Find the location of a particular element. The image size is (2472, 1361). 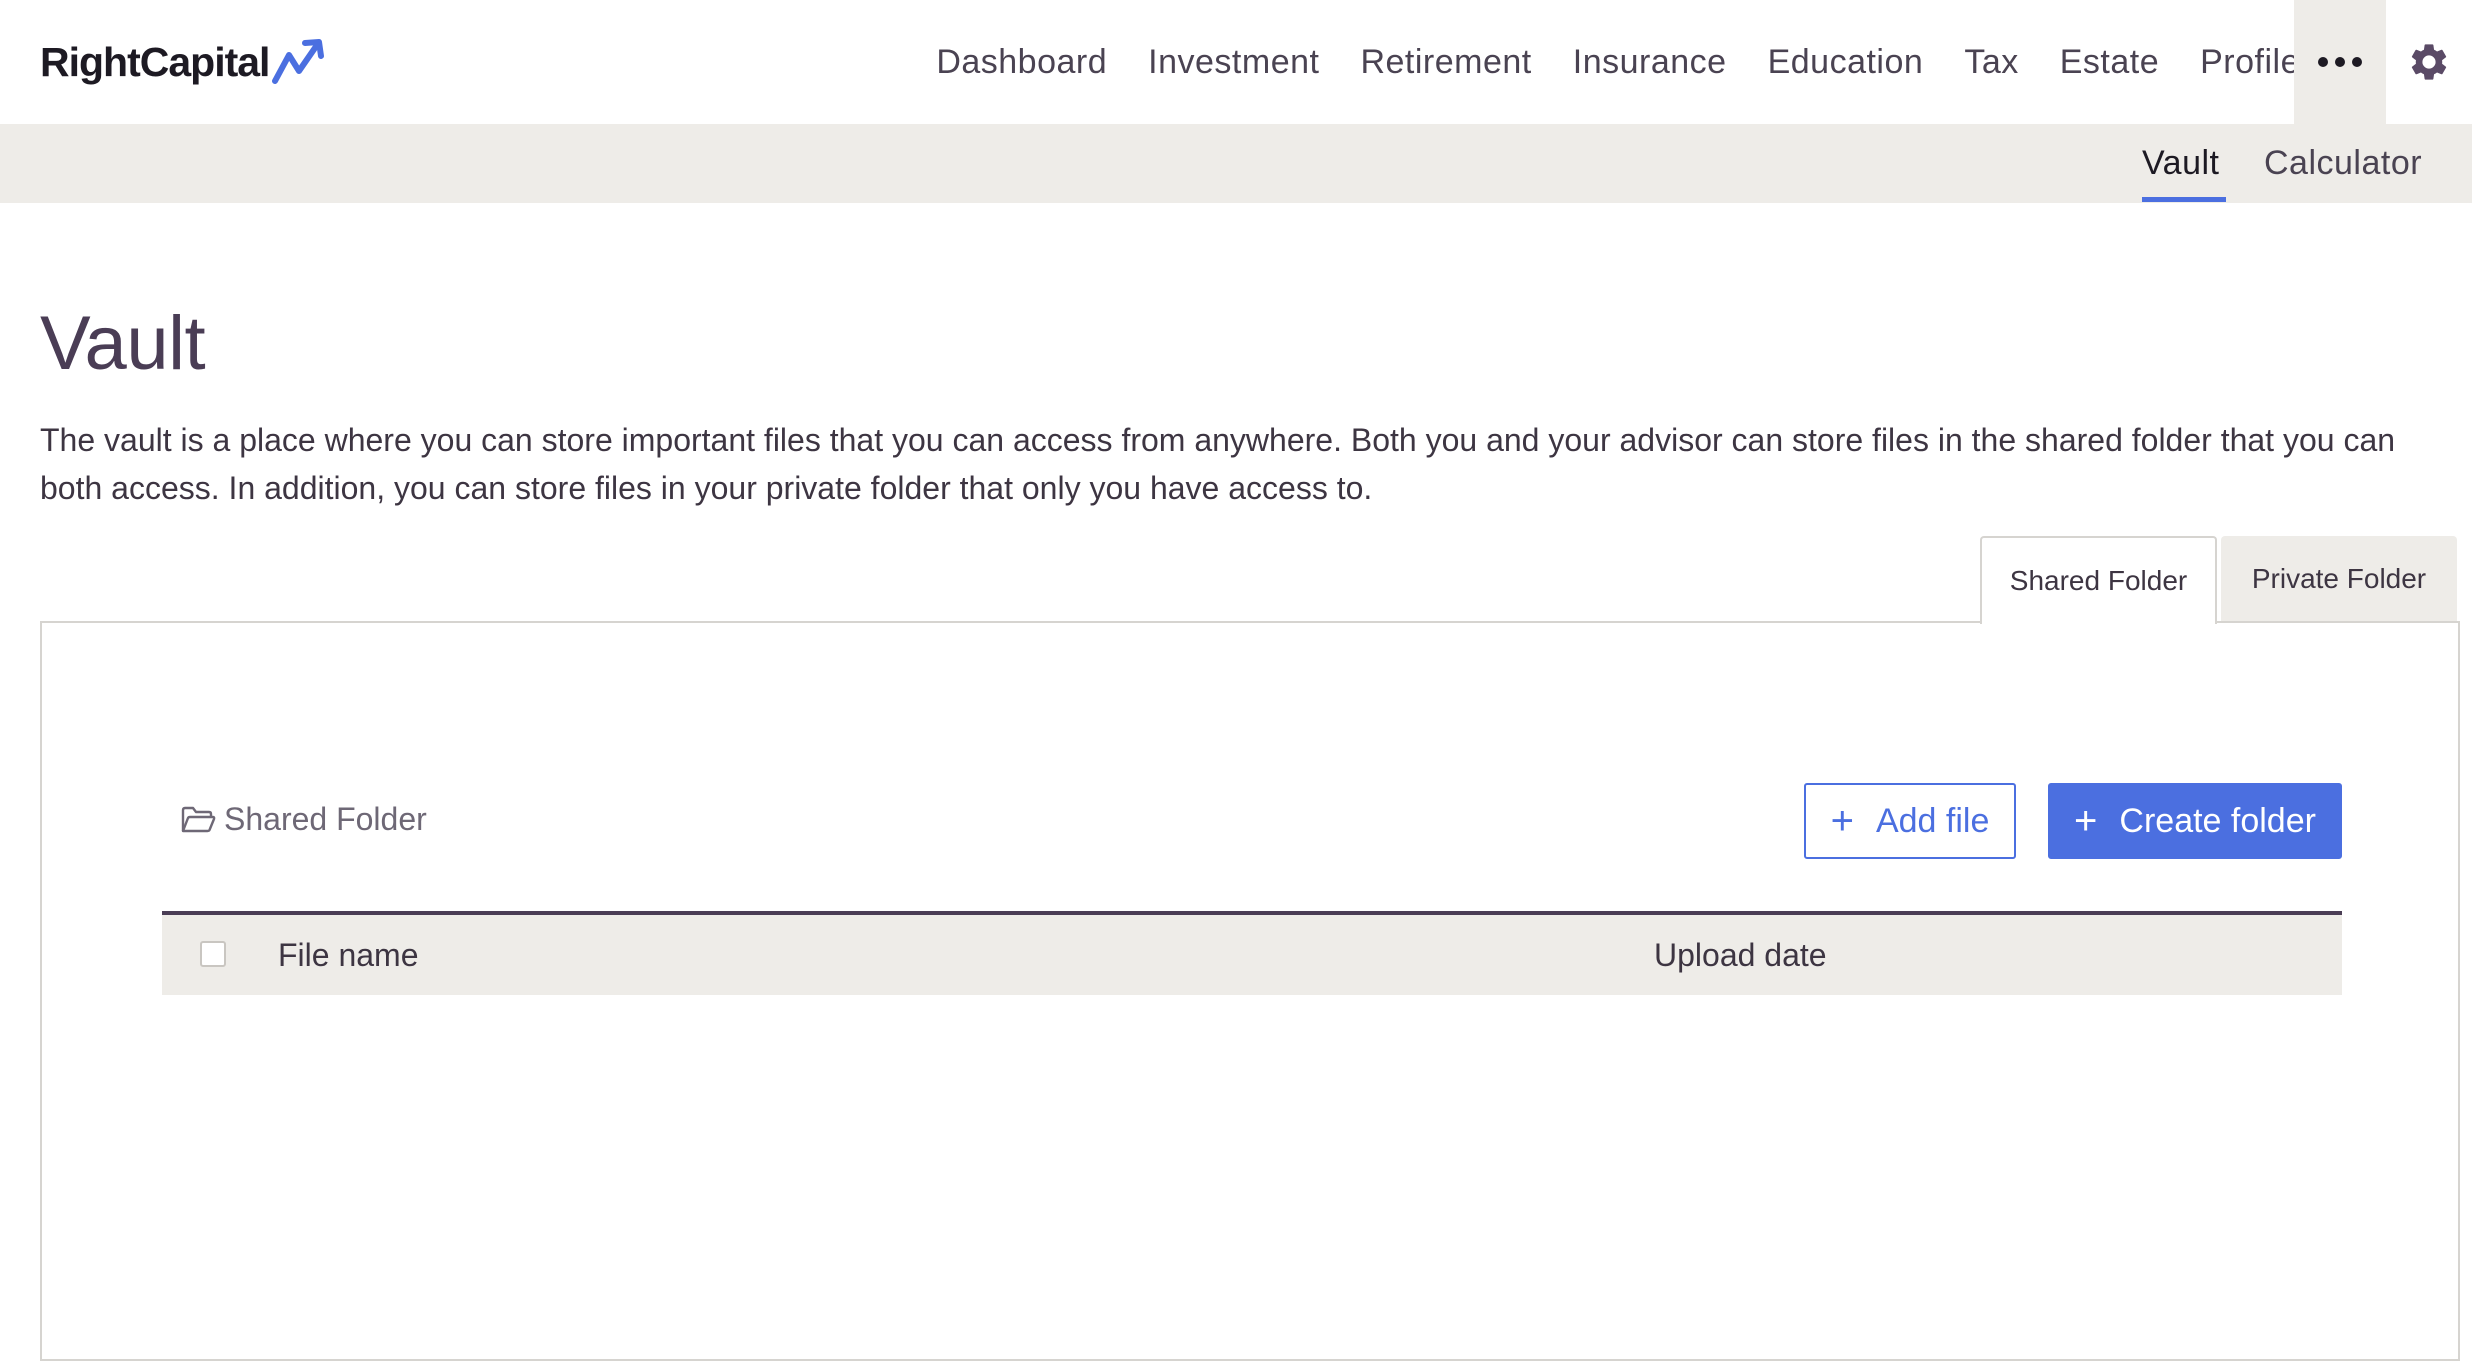

files-table: File name Upload date is located at coordinates (1252, 953).